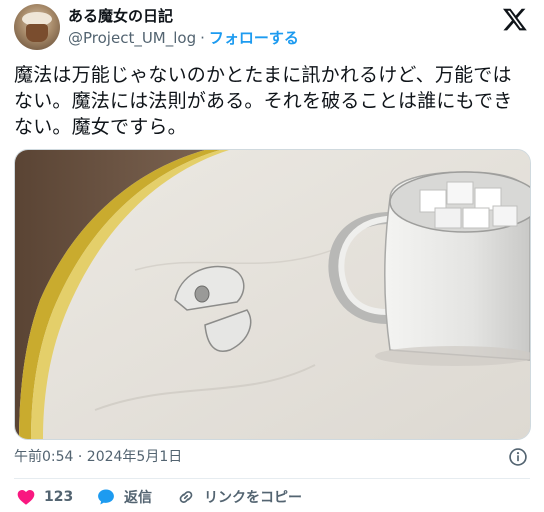 This screenshot has height=512, width=544. Describe the element at coordinates (138, 498) in the screenshot. I see `reply-label: 返信` at that location.